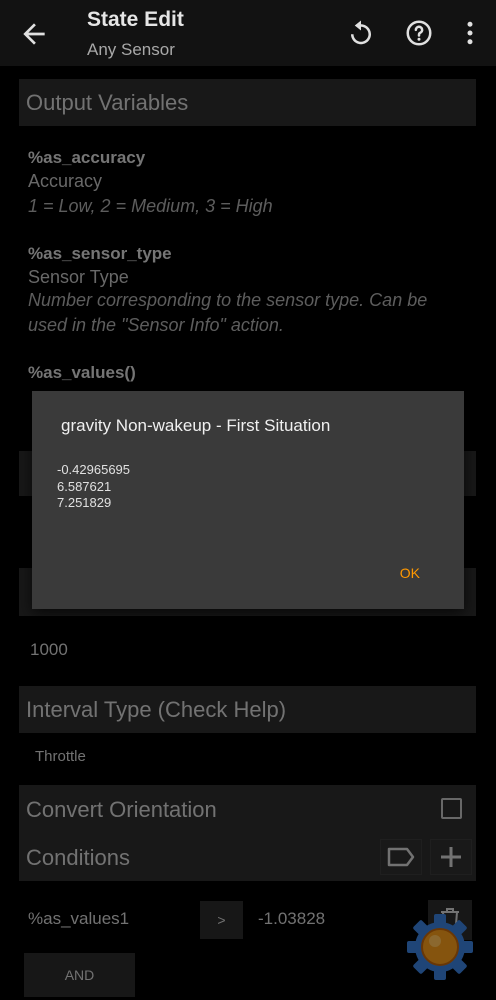  Describe the element at coordinates (131, 49) in the screenshot. I see `page-subtitle: Any Sensor` at that location.